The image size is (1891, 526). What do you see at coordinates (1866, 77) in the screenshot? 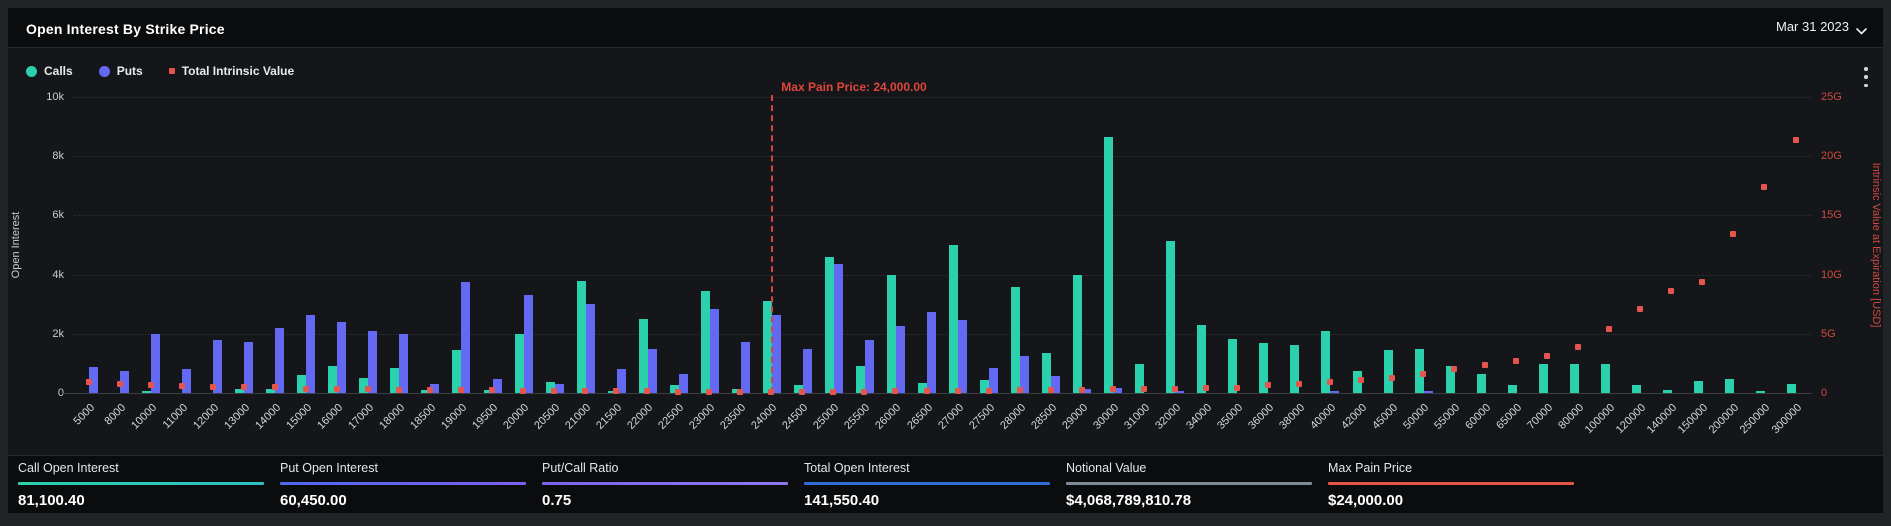
I see `kebab-menu-icon` at bounding box center [1866, 77].